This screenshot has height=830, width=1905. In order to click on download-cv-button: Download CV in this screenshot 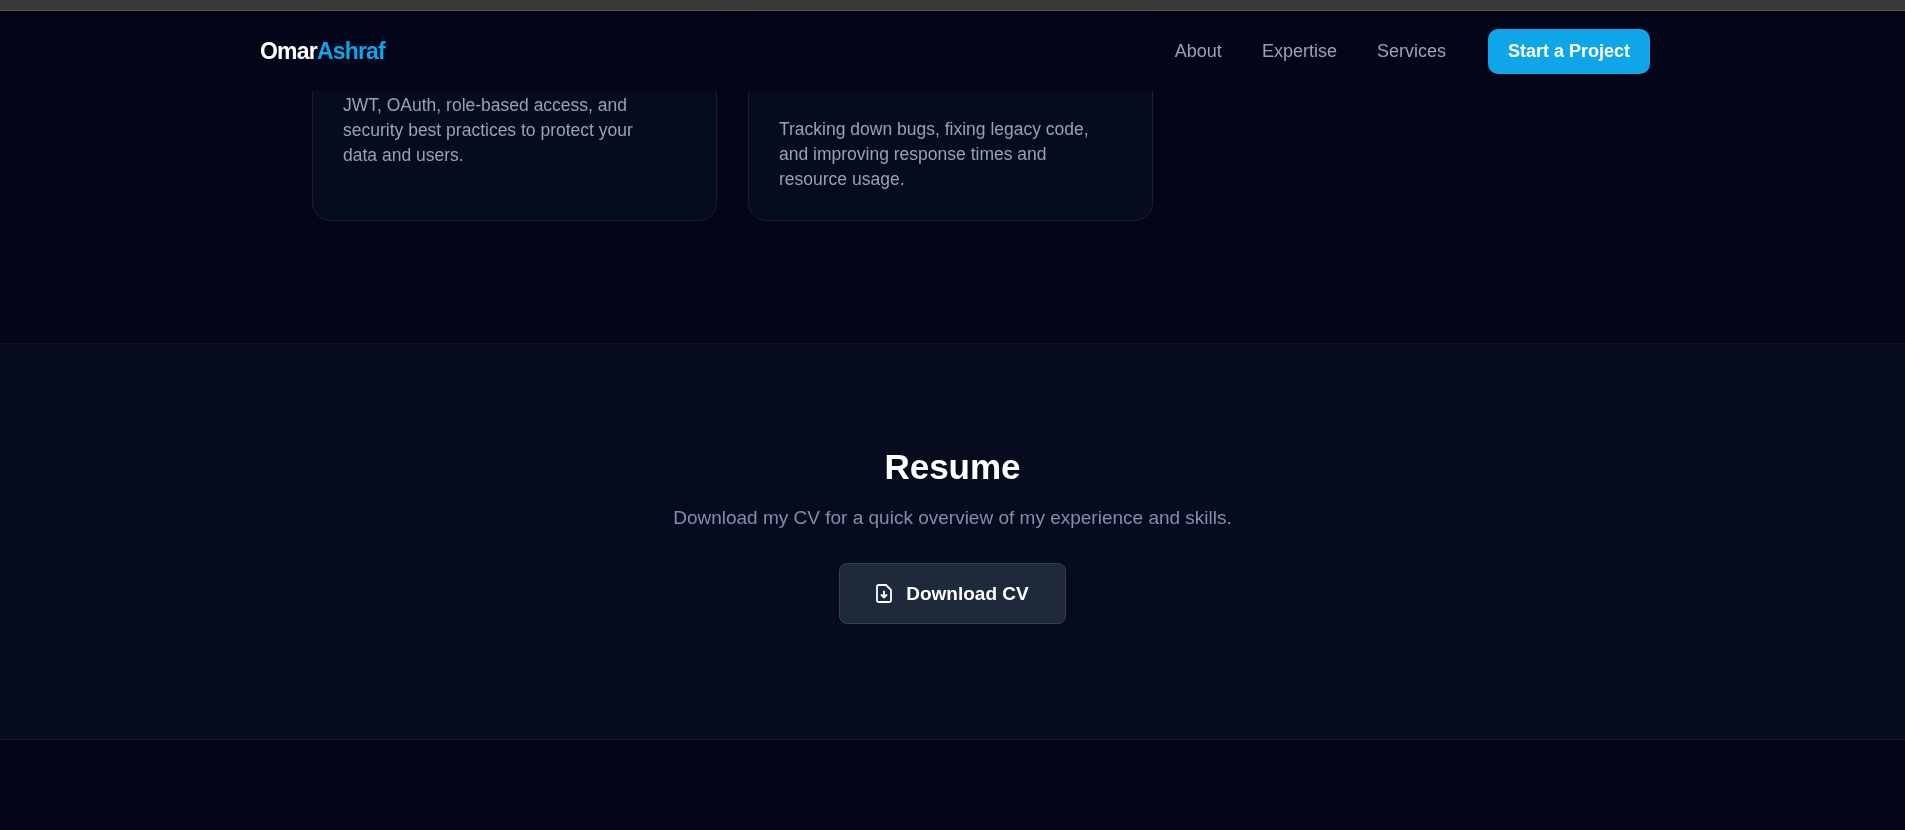, I will do `click(952, 593)`.